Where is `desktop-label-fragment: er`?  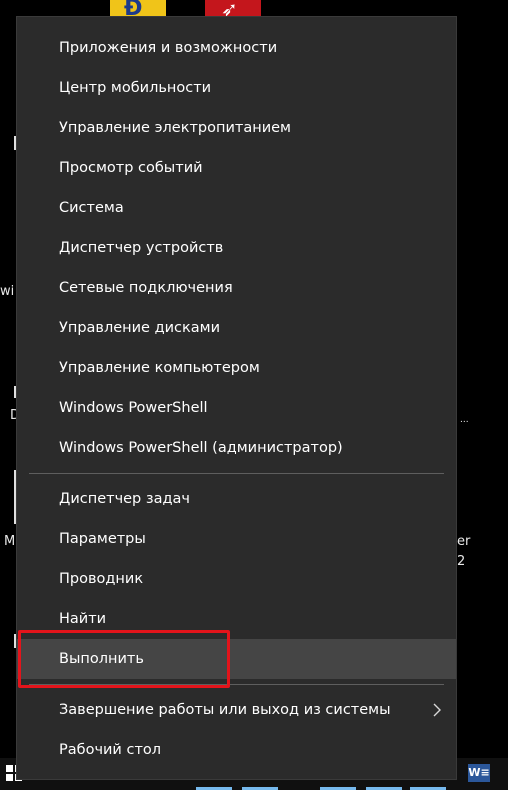
desktop-label-fragment: er is located at coordinates (464, 541).